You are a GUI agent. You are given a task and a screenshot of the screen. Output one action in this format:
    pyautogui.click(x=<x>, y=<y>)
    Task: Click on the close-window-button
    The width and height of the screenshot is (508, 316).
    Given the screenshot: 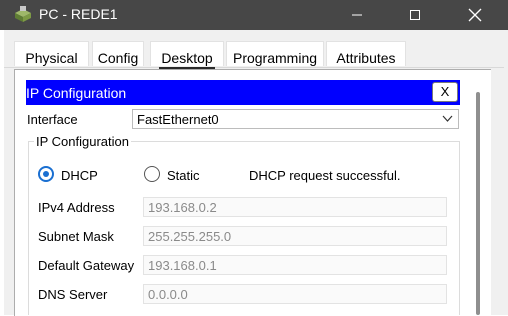 What is the action you would take?
    pyautogui.click(x=475, y=15)
    